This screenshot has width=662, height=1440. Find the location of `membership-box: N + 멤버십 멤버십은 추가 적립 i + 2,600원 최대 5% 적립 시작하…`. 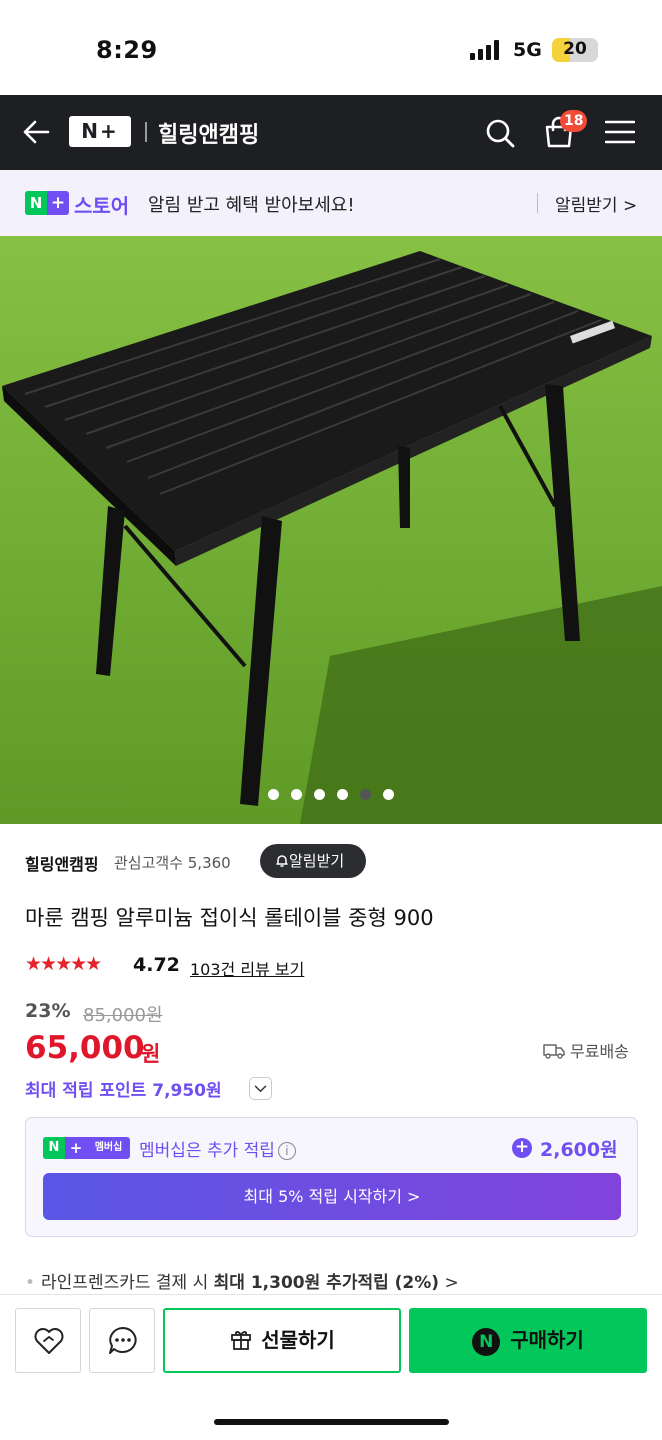

membership-box: N + 멤버십 멤버십은 추가 적립 i + 2,600원 최대 5% 적립 시작하… is located at coordinates (331, 1177).